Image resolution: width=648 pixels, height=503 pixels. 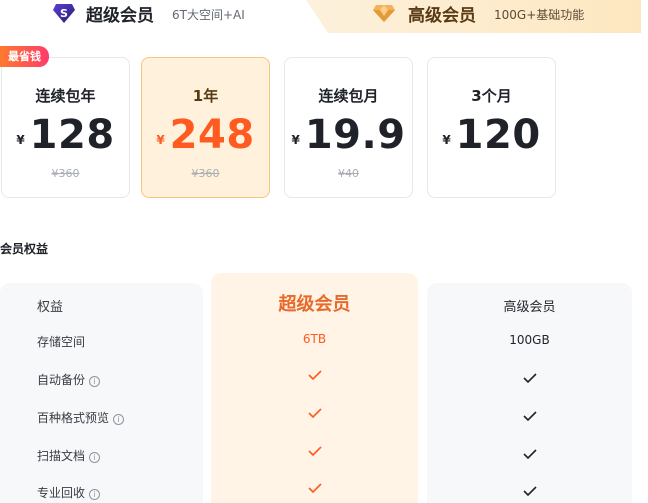 I want to click on plan-price: ¥19.9, so click(x=348, y=135).